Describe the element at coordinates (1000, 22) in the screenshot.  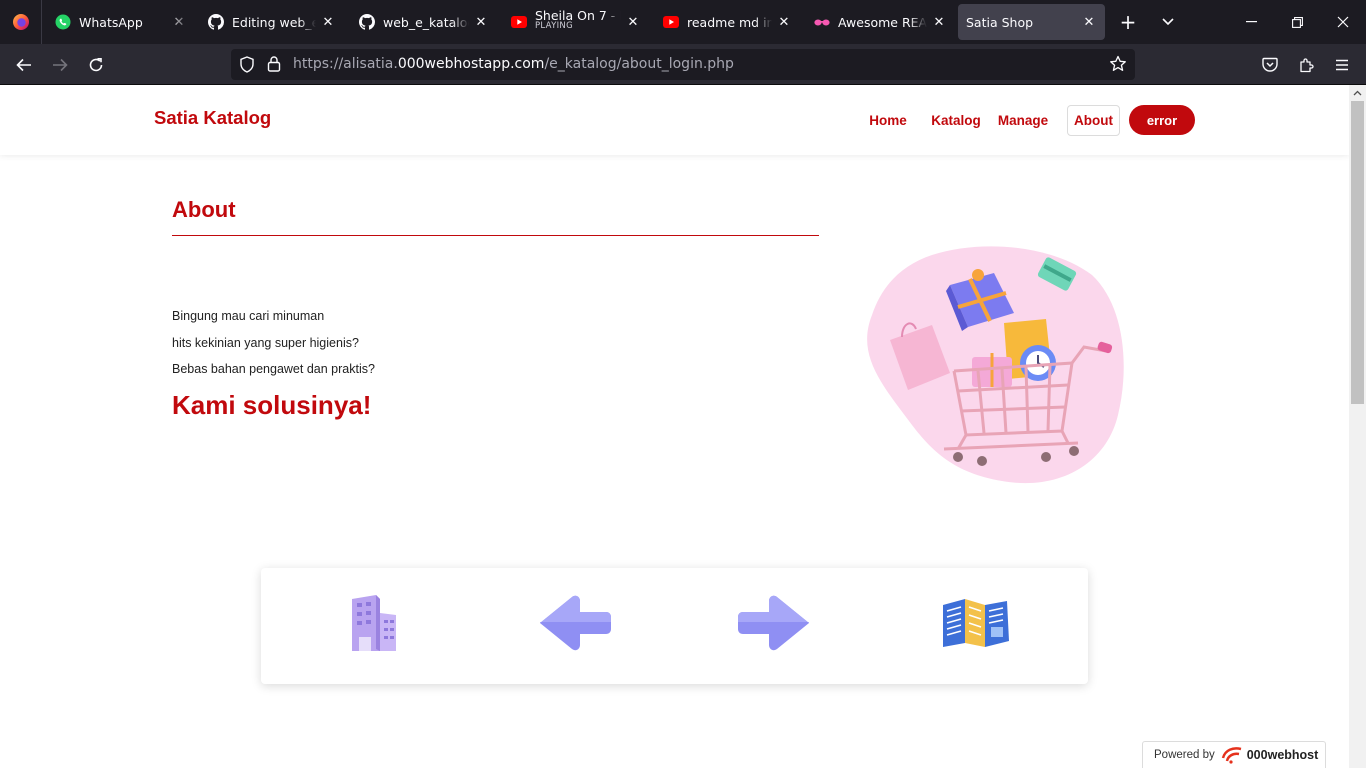
I see `tab-title: Satia Shop` at that location.